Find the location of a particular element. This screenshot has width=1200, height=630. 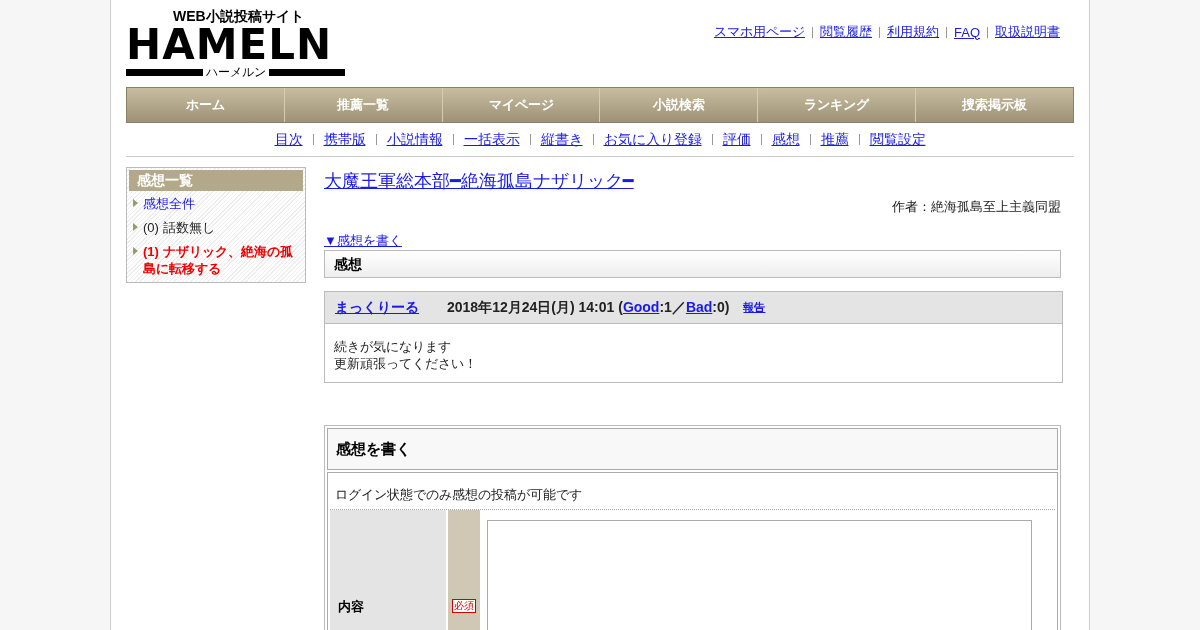

comment-meta: :1／ is located at coordinates (672, 306).